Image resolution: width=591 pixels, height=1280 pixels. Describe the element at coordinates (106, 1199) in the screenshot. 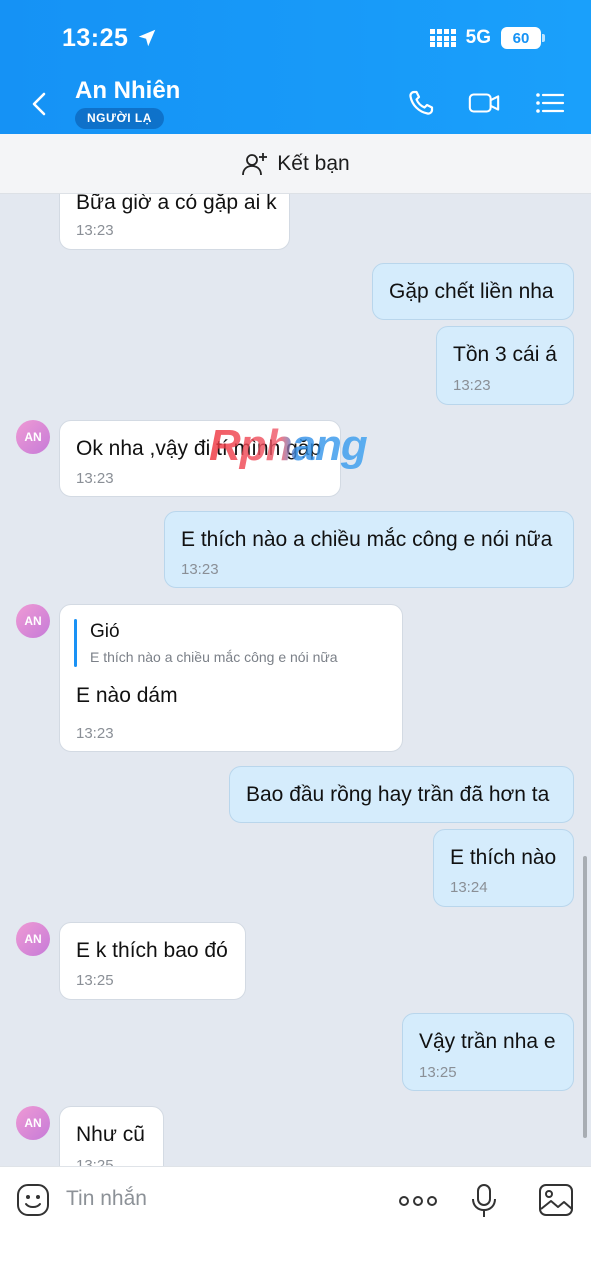

I see `message-input: Tin nhắn` at that location.